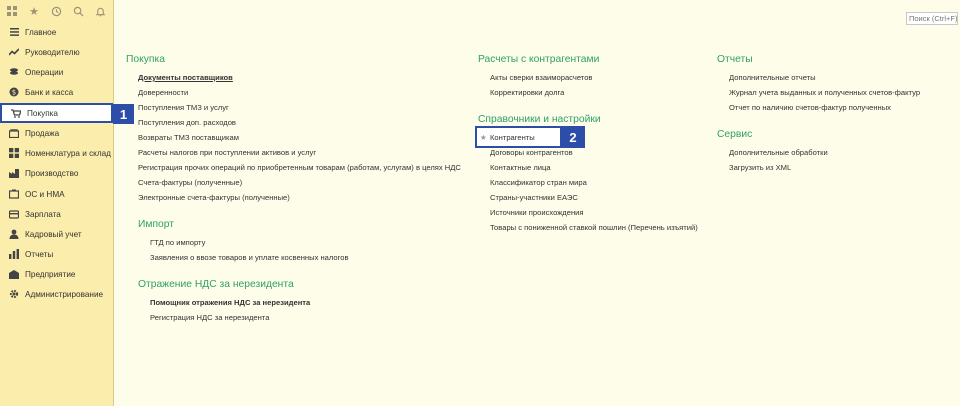 The height and width of the screenshot is (406, 960). What do you see at coordinates (177, 242) in the screenshot?
I see `link-customs-declarations: ГТД по импорту` at bounding box center [177, 242].